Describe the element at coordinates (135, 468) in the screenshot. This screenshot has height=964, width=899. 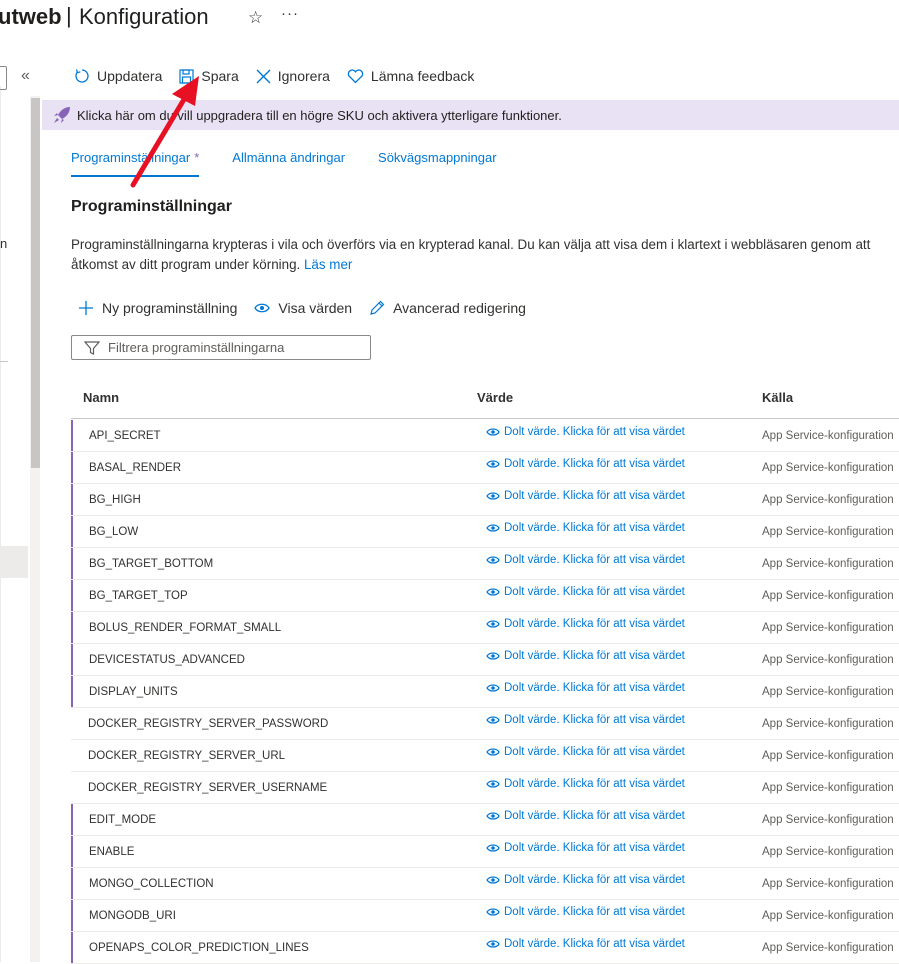
I see `setting-name: BASAL_RENDER` at that location.